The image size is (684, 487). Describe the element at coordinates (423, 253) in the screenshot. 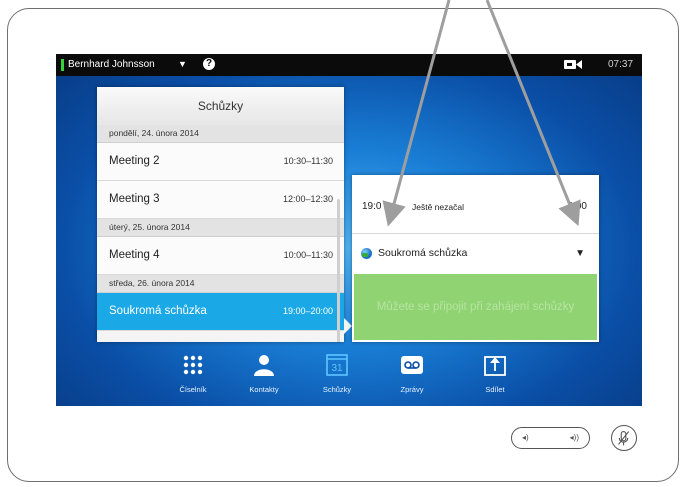

I see `detail-meeting-name: Soukromá schůzka` at that location.